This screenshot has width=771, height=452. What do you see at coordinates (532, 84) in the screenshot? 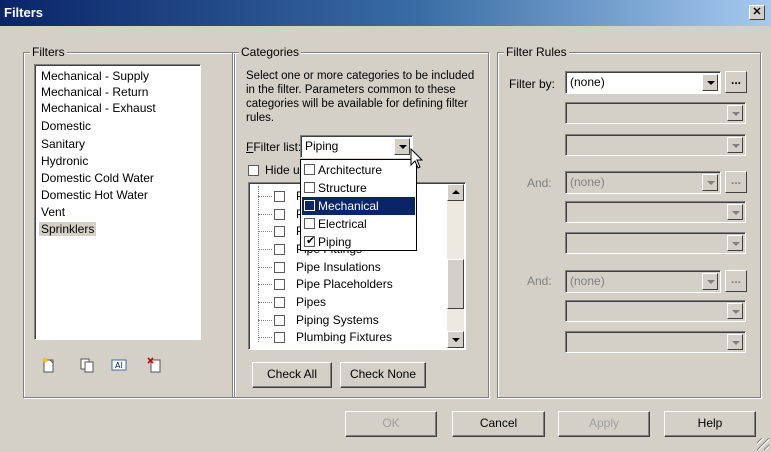
I see `filter-by-label: Filter by:` at bounding box center [532, 84].